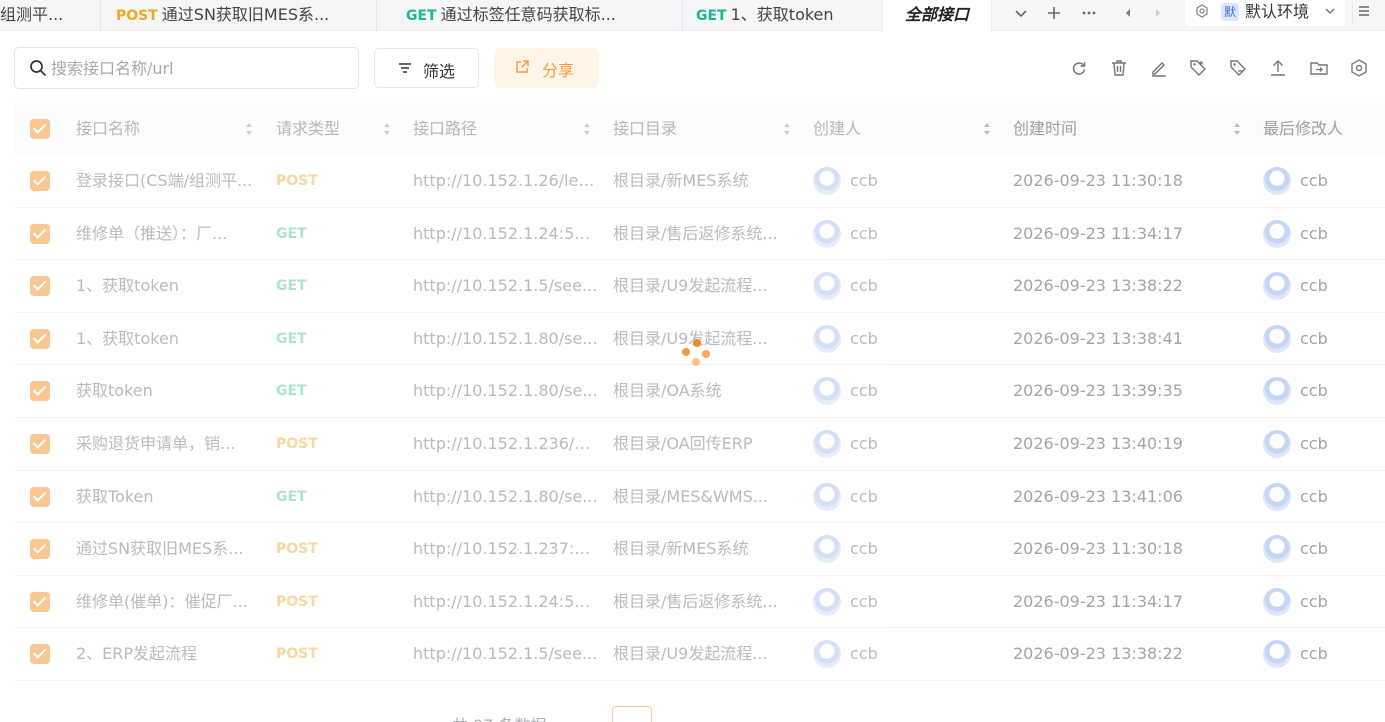 The height and width of the screenshot is (722, 1385). What do you see at coordinates (1054, 15) in the screenshot?
I see `plus-icon` at bounding box center [1054, 15].